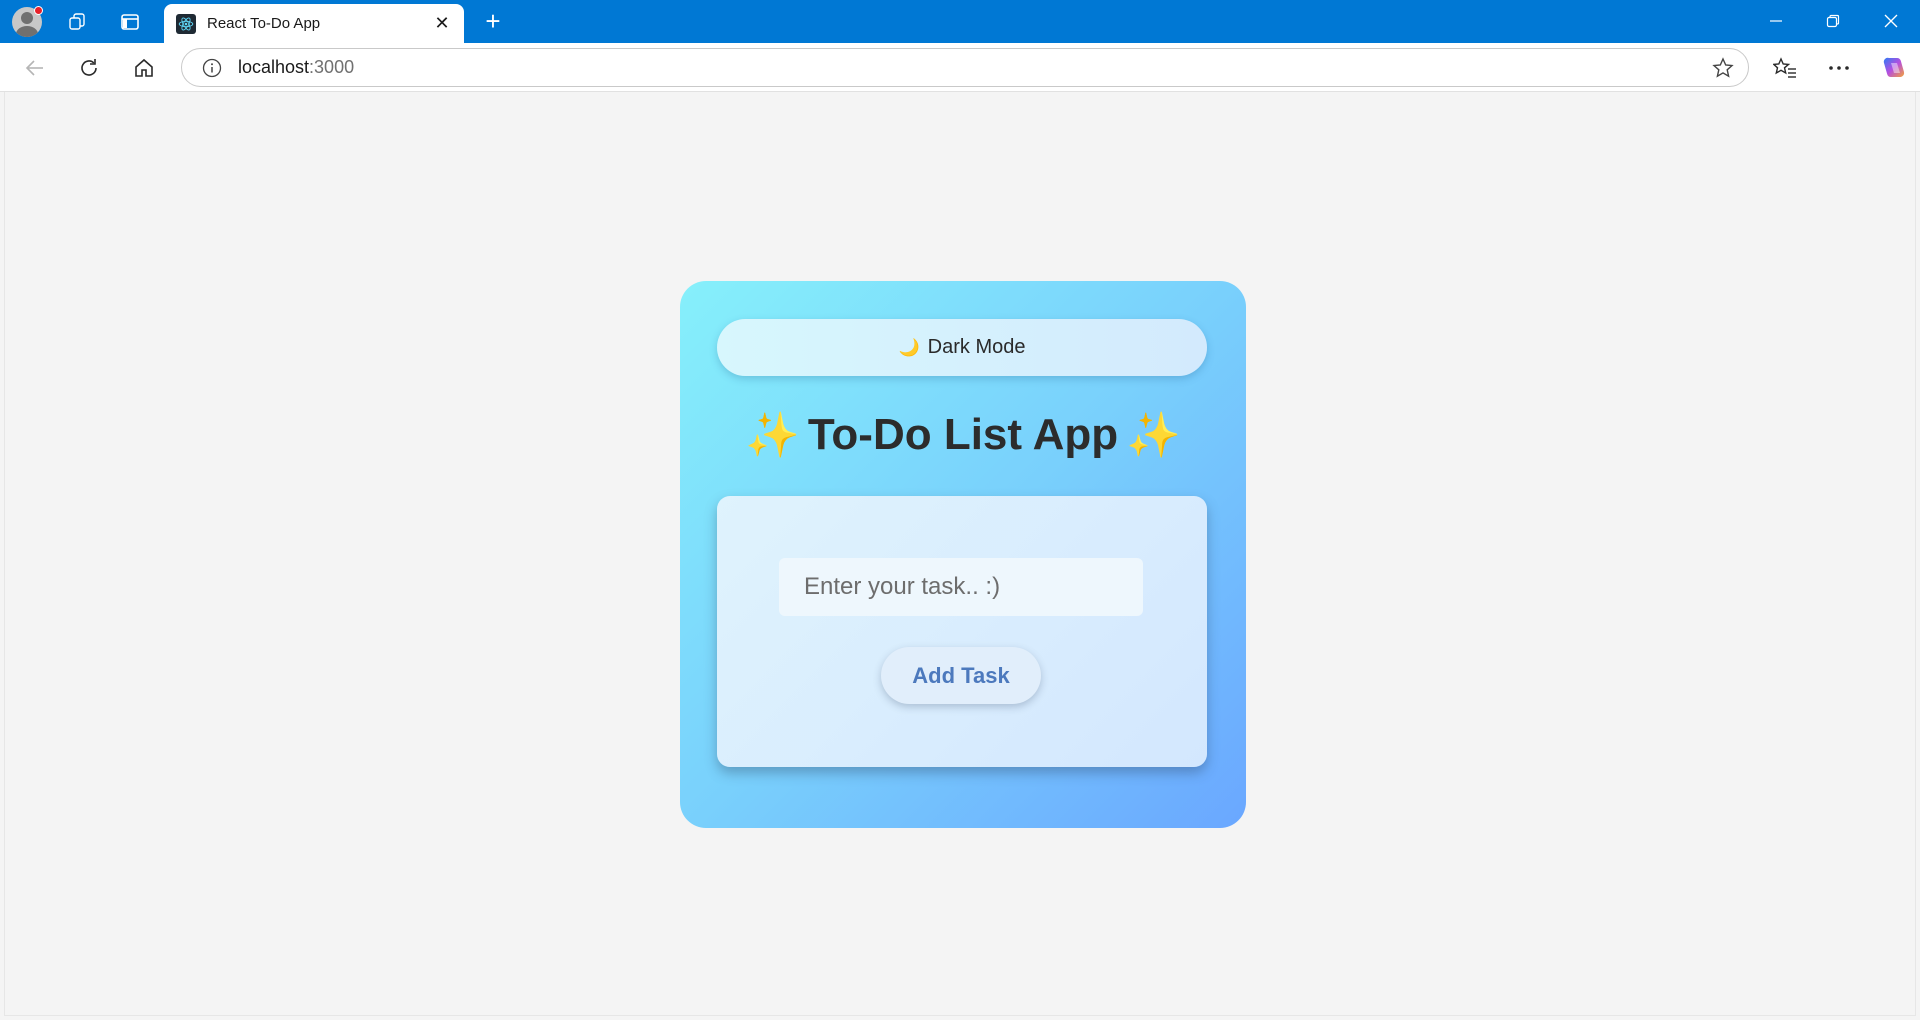  What do you see at coordinates (144, 68) in the screenshot?
I see `home-icon` at bounding box center [144, 68].